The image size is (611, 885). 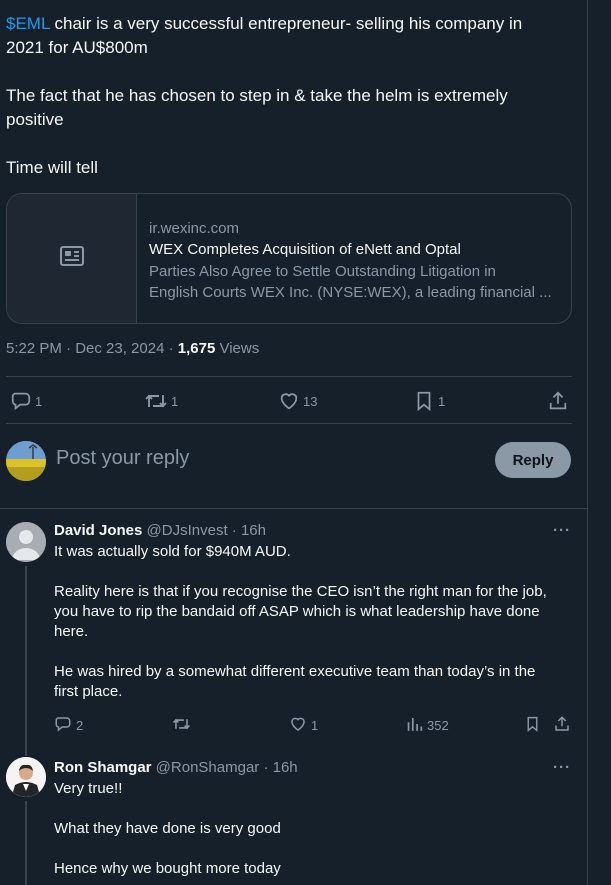 I want to click on author-handle: @RonShamgar · 16h, so click(x=225, y=767).